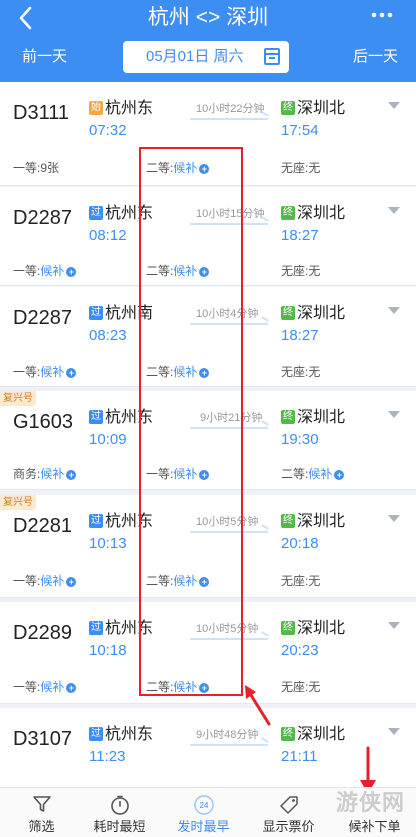  I want to click on start-station-tag: 始, so click(96, 108).